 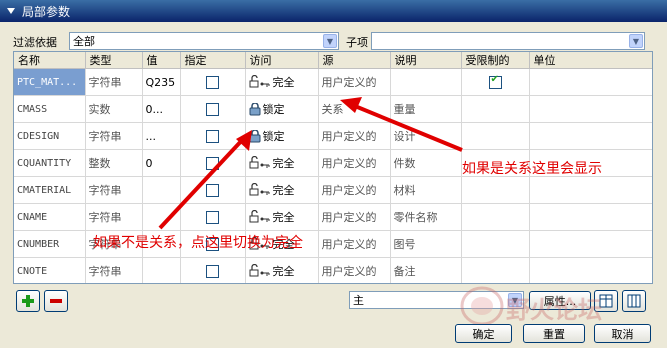 What do you see at coordinates (114, 60) in the screenshot?
I see `col-type: 类型` at bounding box center [114, 60].